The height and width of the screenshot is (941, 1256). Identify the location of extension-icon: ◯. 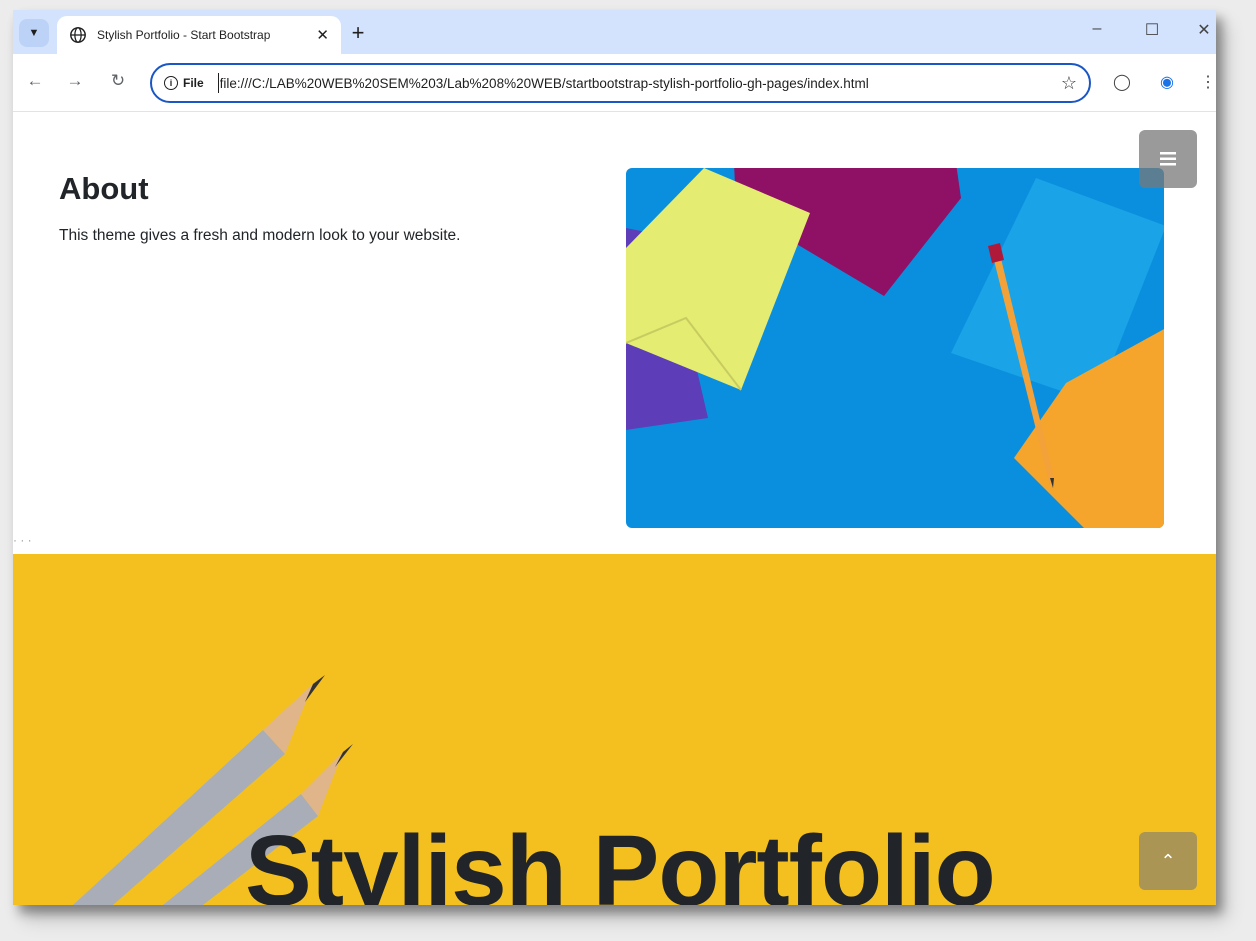
(1122, 82).